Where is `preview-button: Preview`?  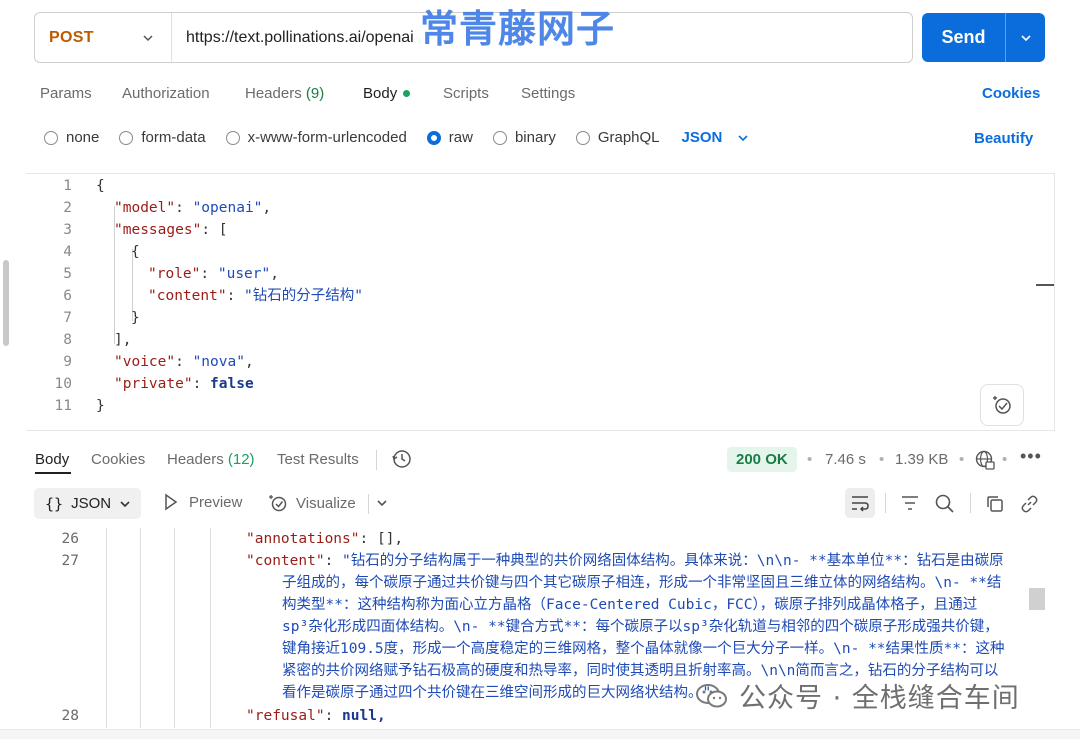 preview-button: Preview is located at coordinates (202, 502).